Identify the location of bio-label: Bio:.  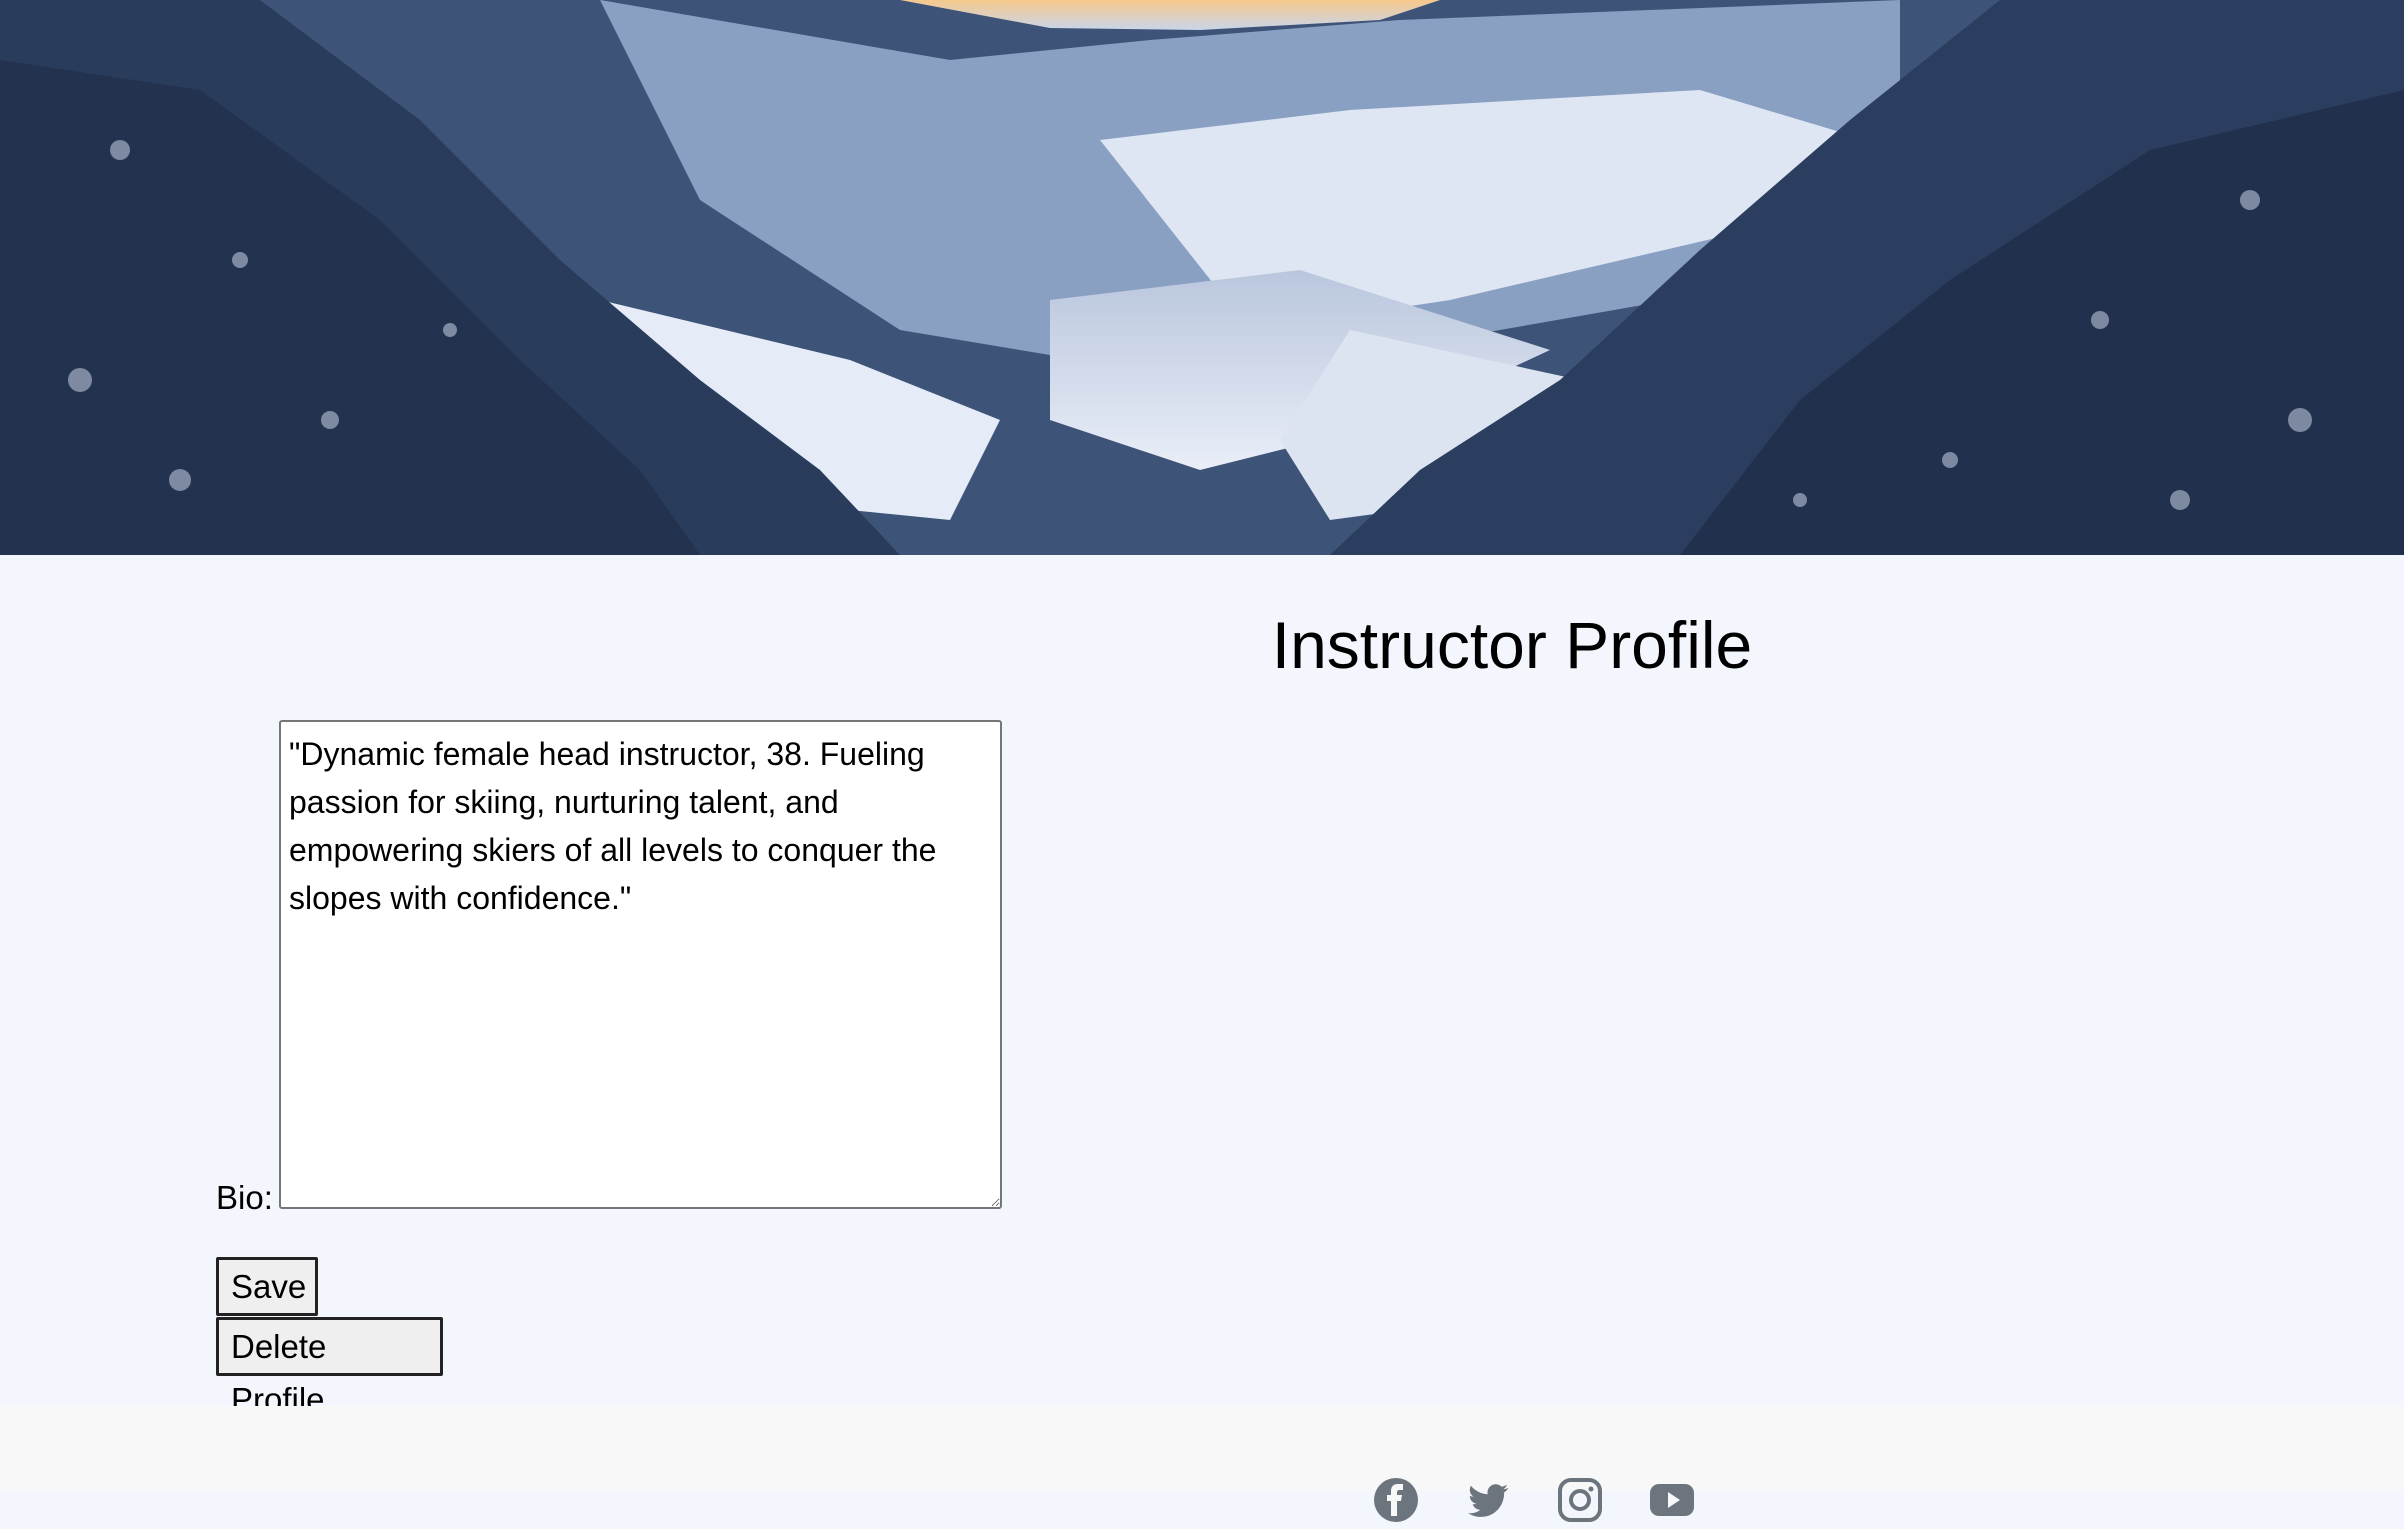
(244, 1197).